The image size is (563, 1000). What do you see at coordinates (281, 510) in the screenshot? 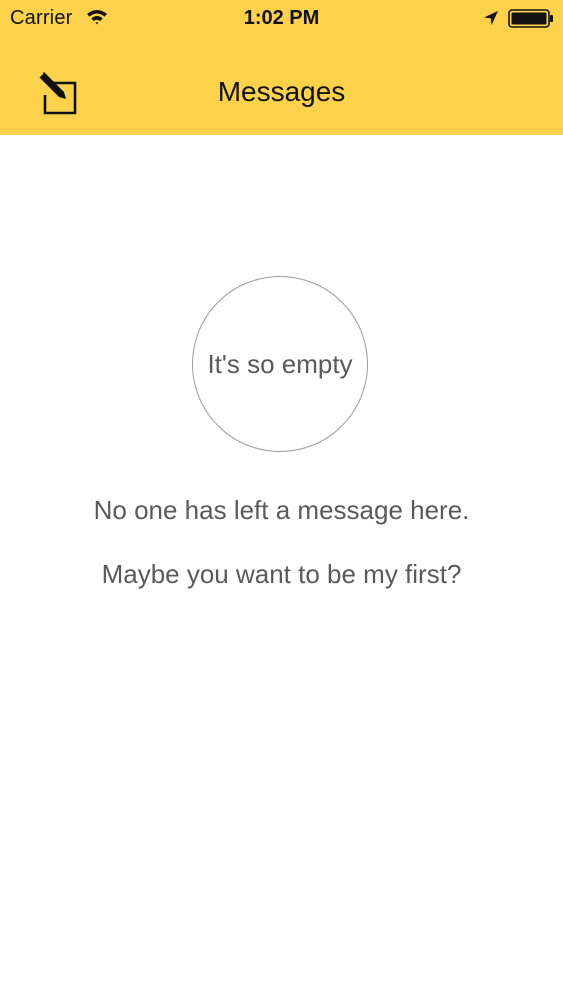
I see `empty-state-message: No one has left a message here.` at bounding box center [281, 510].